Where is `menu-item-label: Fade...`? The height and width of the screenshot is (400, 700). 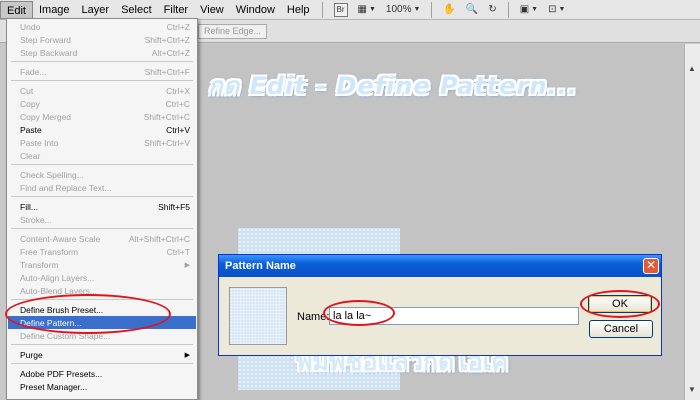 menu-item-label: Fade... is located at coordinates (33, 71).